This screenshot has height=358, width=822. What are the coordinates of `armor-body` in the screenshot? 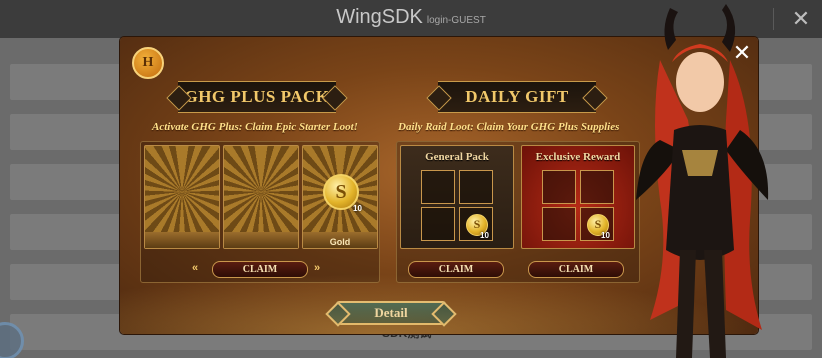 It's located at (700, 192).